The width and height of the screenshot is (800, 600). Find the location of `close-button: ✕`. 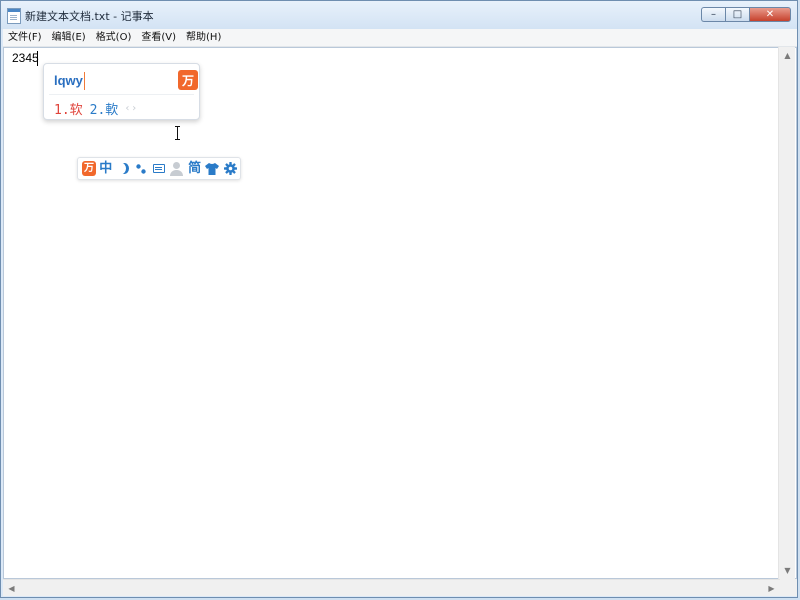

close-button: ✕ is located at coordinates (770, 14).